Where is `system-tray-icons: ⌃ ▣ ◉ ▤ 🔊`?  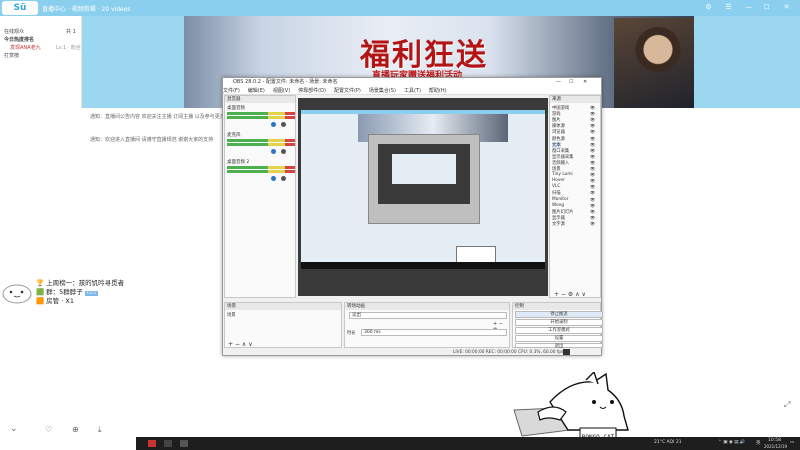
system-tray-icons: ⌃ ▣ ◉ ▤ 🔊 is located at coordinates (732, 442).